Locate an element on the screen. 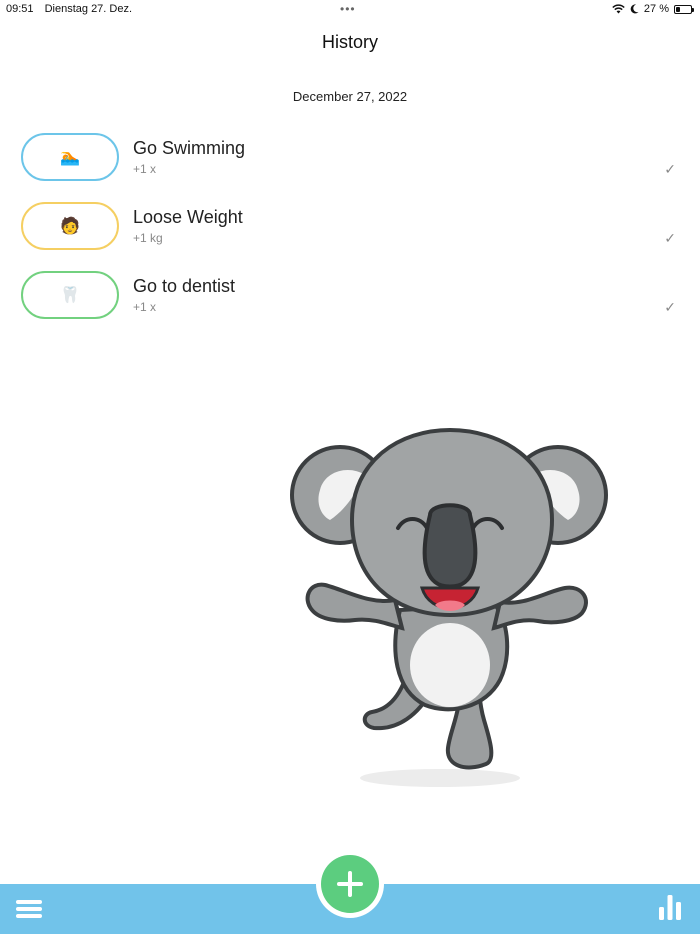 This screenshot has height=934, width=700. menu-icon is located at coordinates (29, 910).